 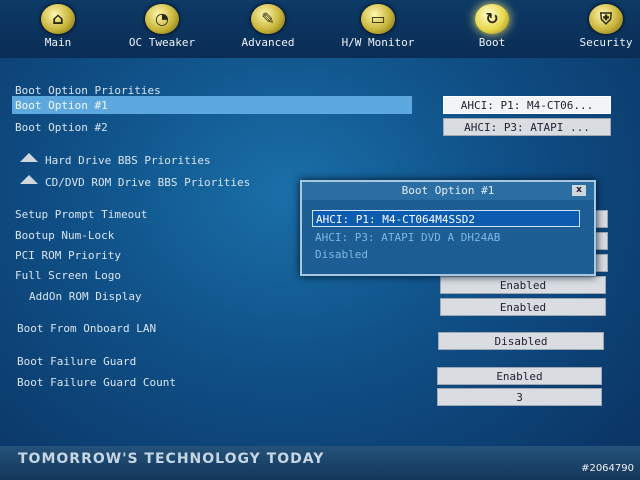 What do you see at coordinates (492, 19) in the screenshot?
I see `refresh-icon: ↻` at bounding box center [492, 19].